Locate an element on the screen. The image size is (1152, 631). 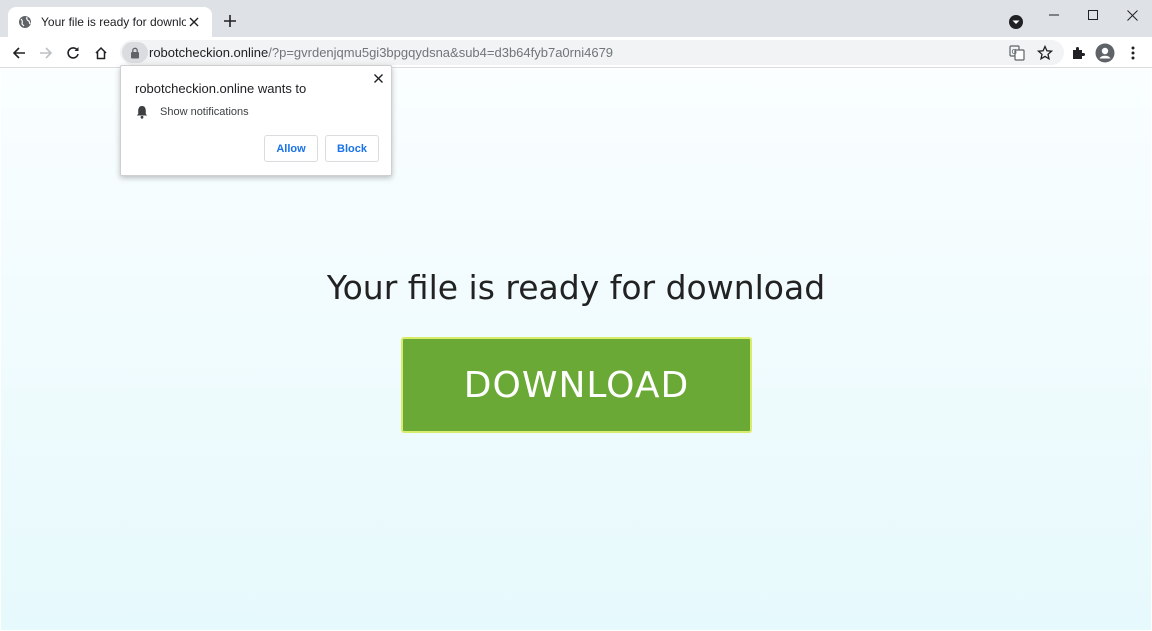
block-button: Block is located at coordinates (352, 148).